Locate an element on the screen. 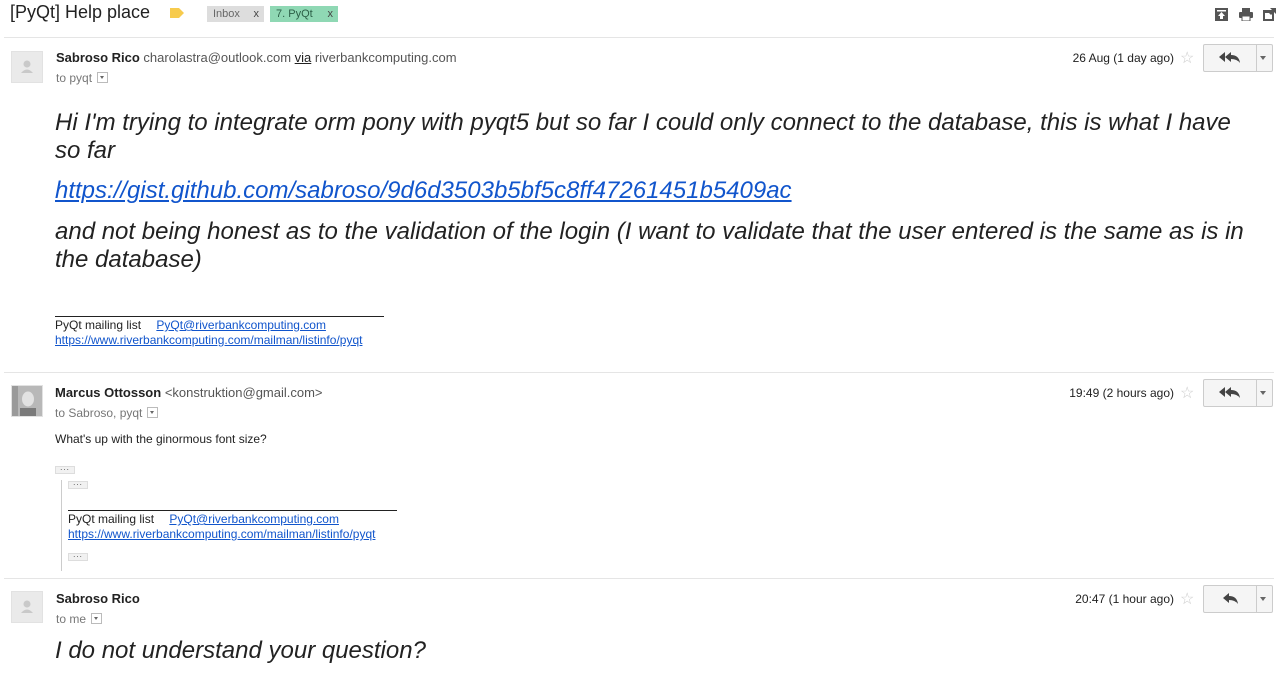 The height and width of the screenshot is (684, 1286). via-link: via is located at coordinates (303, 57).